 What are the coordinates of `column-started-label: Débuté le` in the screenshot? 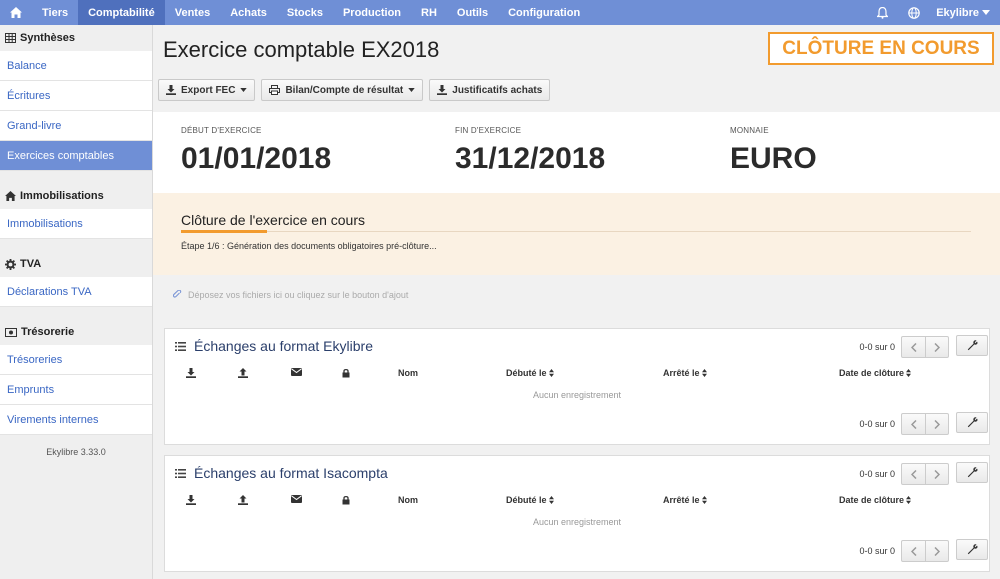 It's located at (526, 500).